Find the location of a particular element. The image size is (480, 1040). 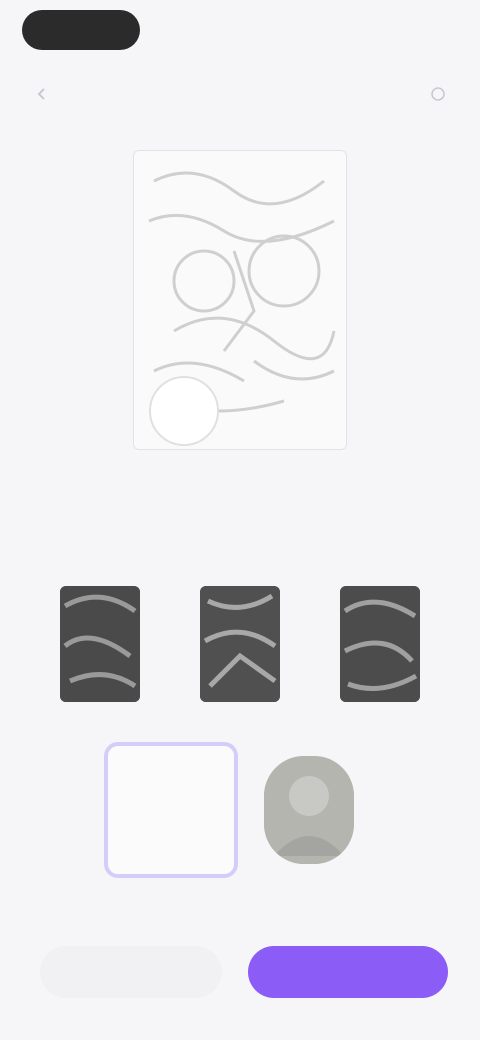

coloring-page-preview is located at coordinates (240, 300).